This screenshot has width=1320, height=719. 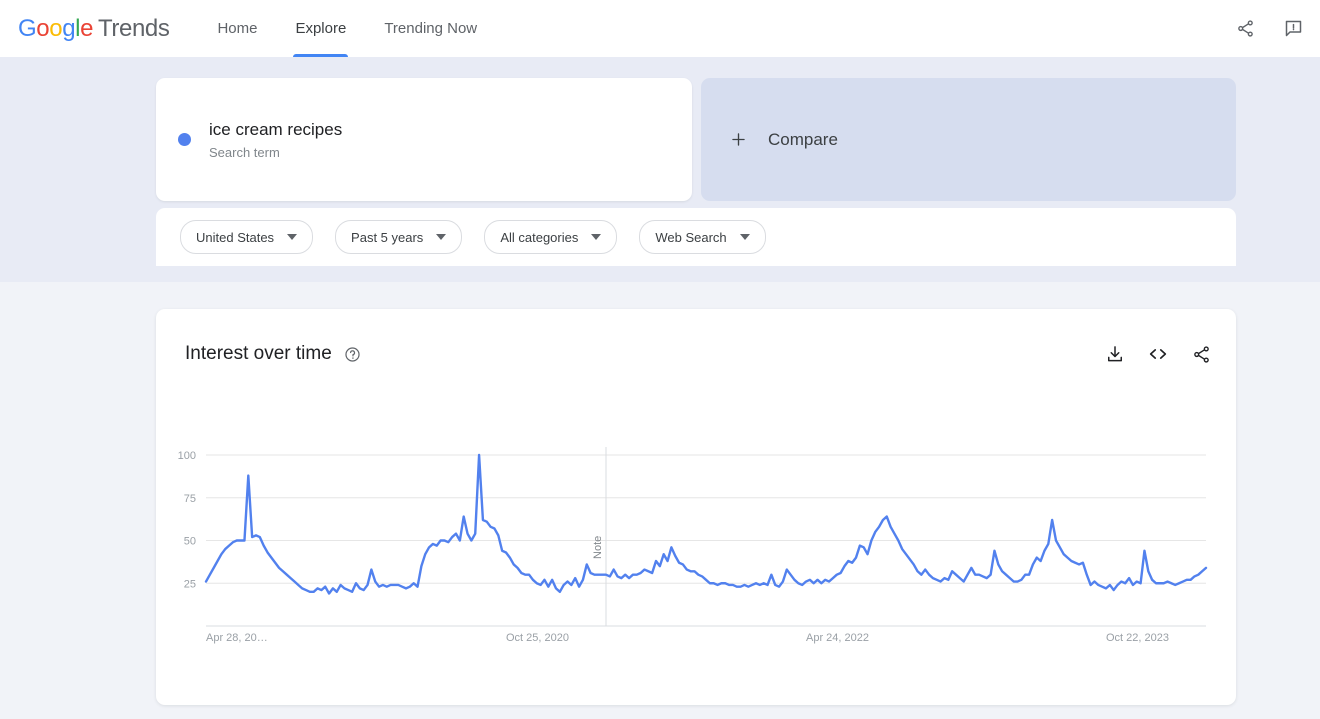 I want to click on filter-time-range: Past 5 years, so click(x=399, y=237).